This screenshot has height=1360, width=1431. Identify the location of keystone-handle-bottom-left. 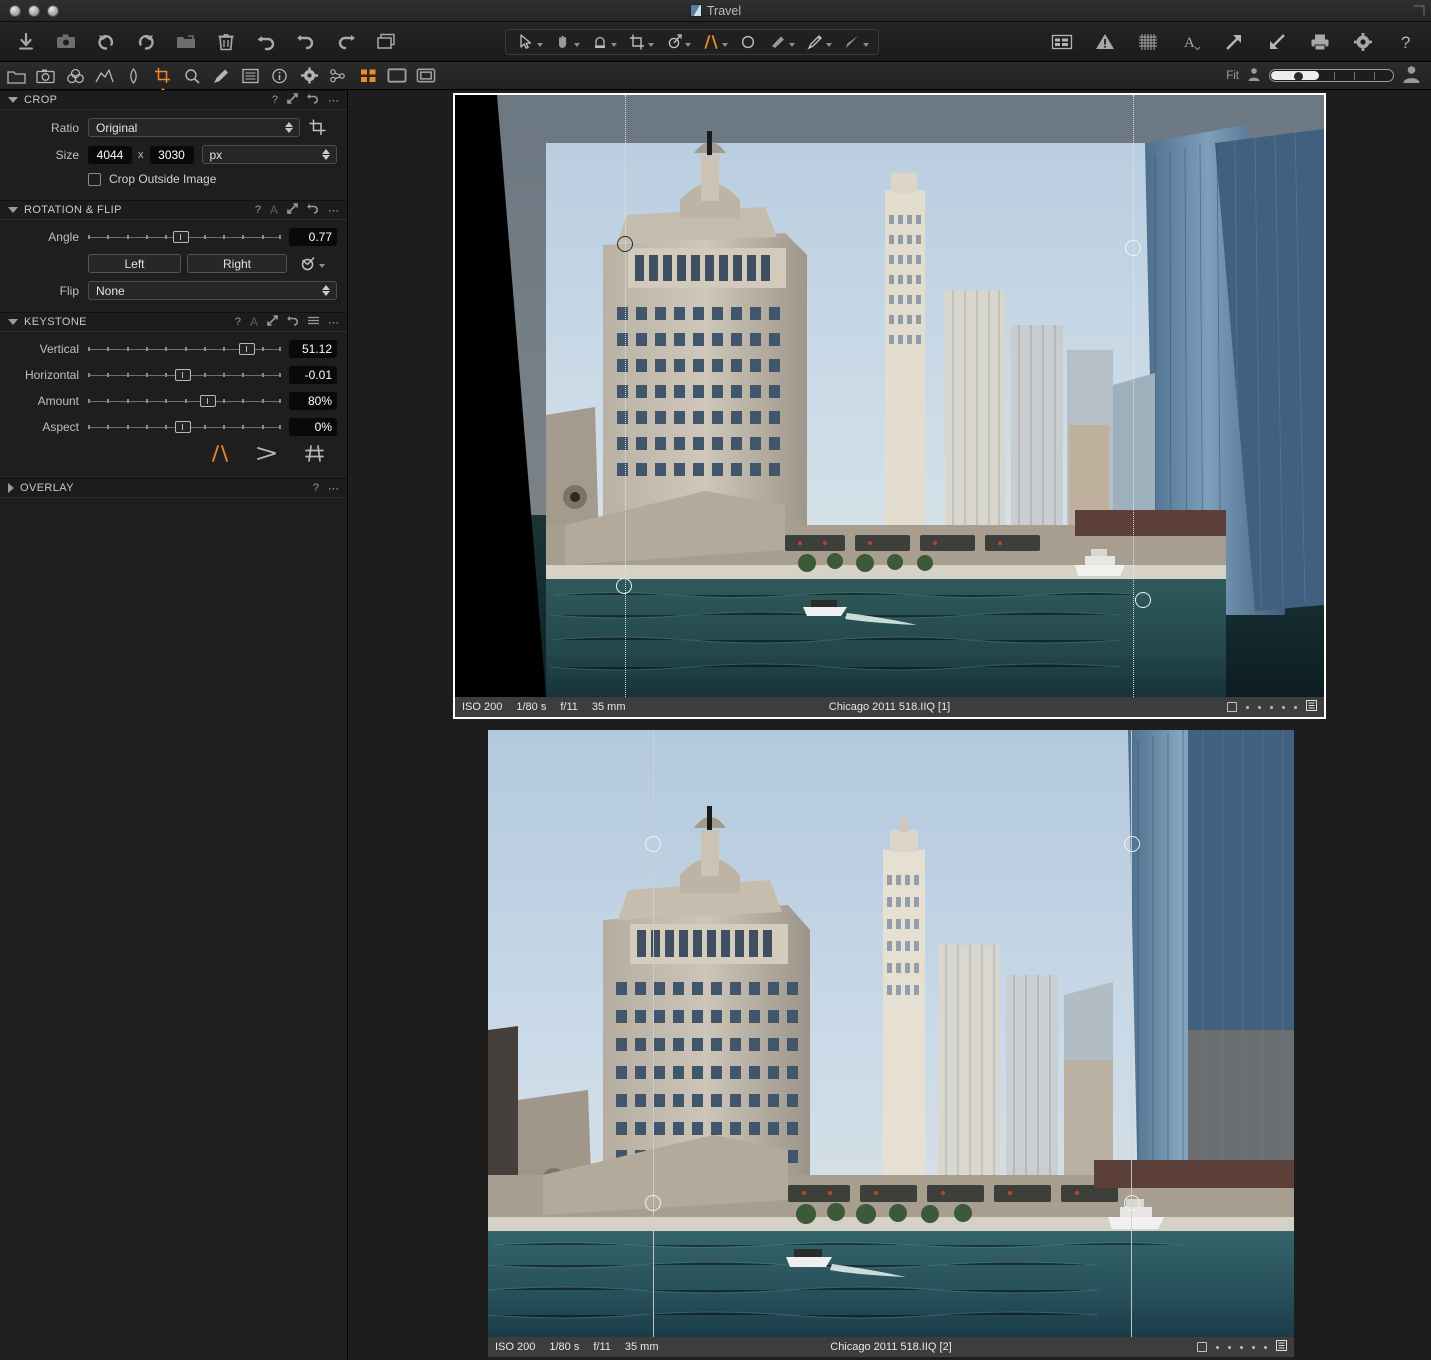
(624, 586).